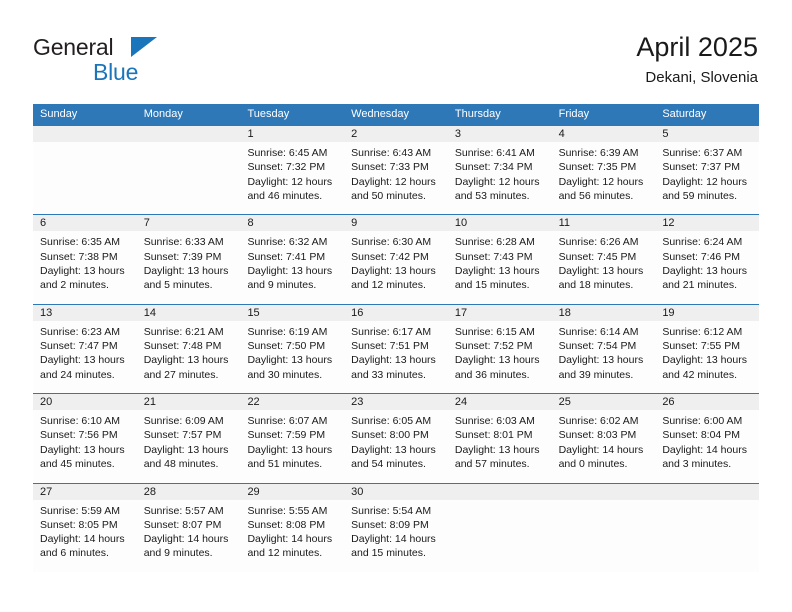 This screenshot has width=792, height=612. I want to click on sunset-text: Sunset: 7:34 PM, so click(493, 167).